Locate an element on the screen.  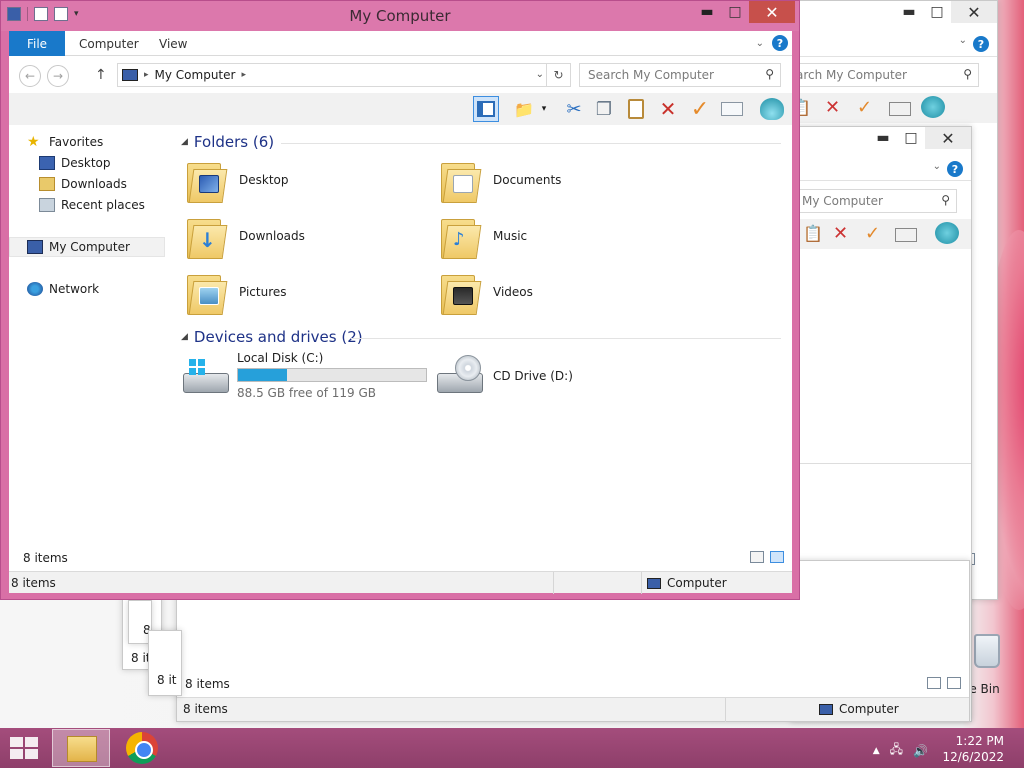
minimize-button: ▬ is located at coordinates (707, 12).